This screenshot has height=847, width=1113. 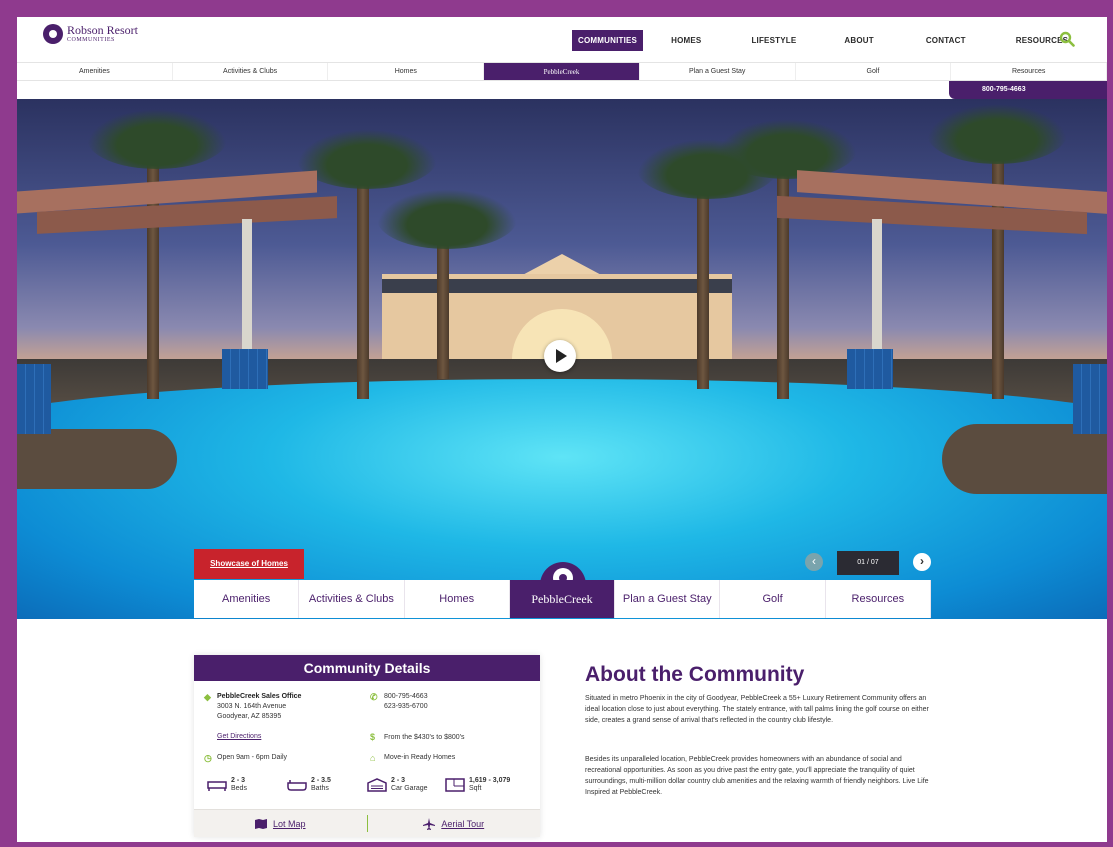 I want to click on logo-icon, so click(x=53, y=34).